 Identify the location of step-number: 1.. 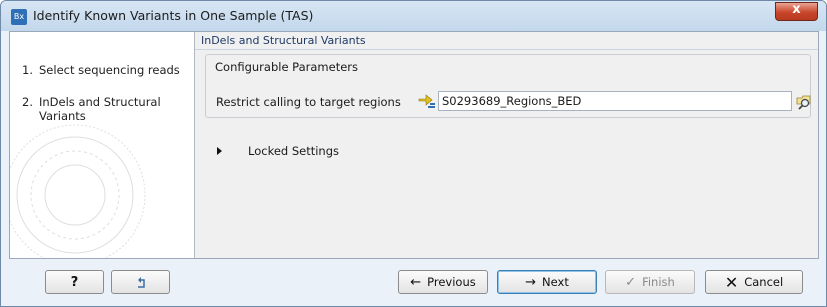
(27, 70).